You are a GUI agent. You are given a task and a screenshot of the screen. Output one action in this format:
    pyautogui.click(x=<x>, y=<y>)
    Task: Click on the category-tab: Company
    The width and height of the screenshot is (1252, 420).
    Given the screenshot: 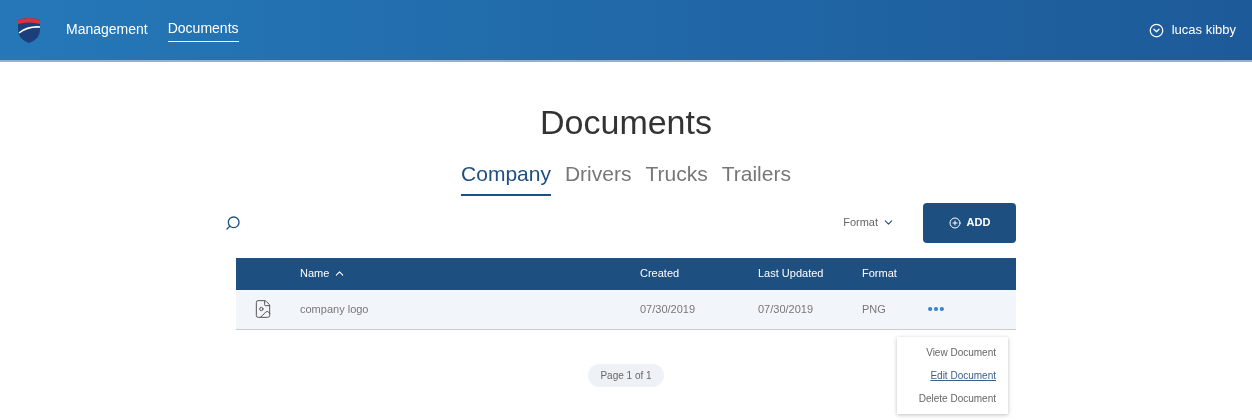 What is the action you would take?
    pyautogui.click(x=506, y=177)
    